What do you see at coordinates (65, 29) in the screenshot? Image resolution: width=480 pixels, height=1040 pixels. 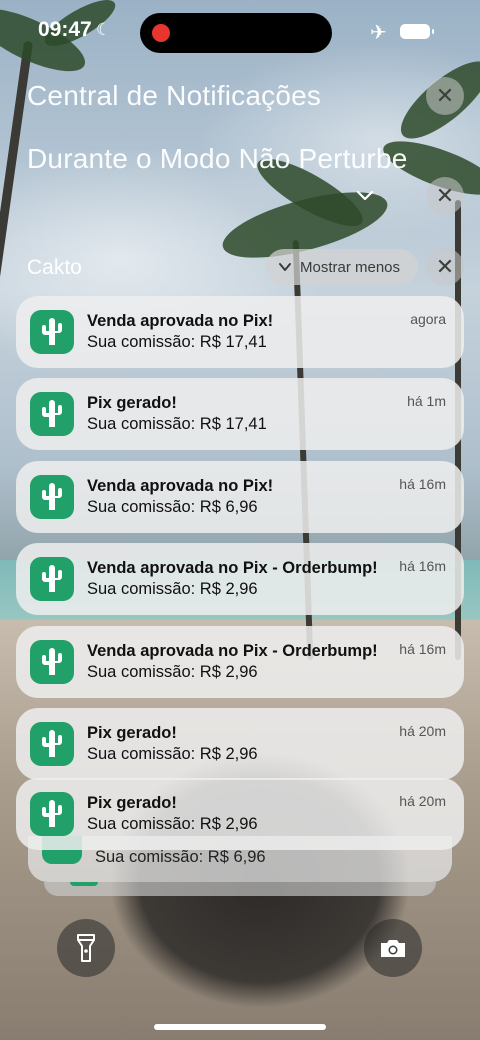 I see `status-time: 09:47` at bounding box center [65, 29].